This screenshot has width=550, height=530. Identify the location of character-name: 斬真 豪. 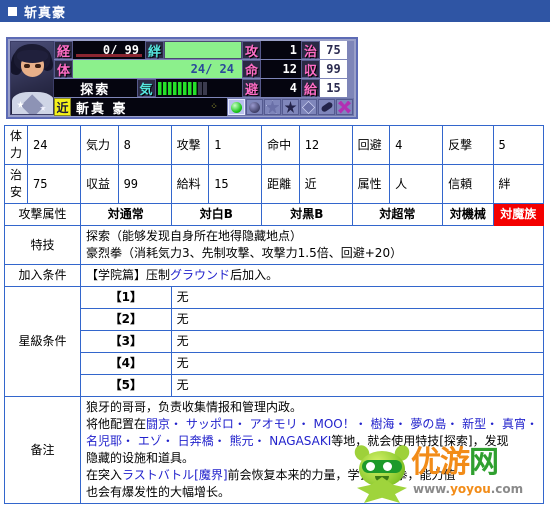
(136, 107).